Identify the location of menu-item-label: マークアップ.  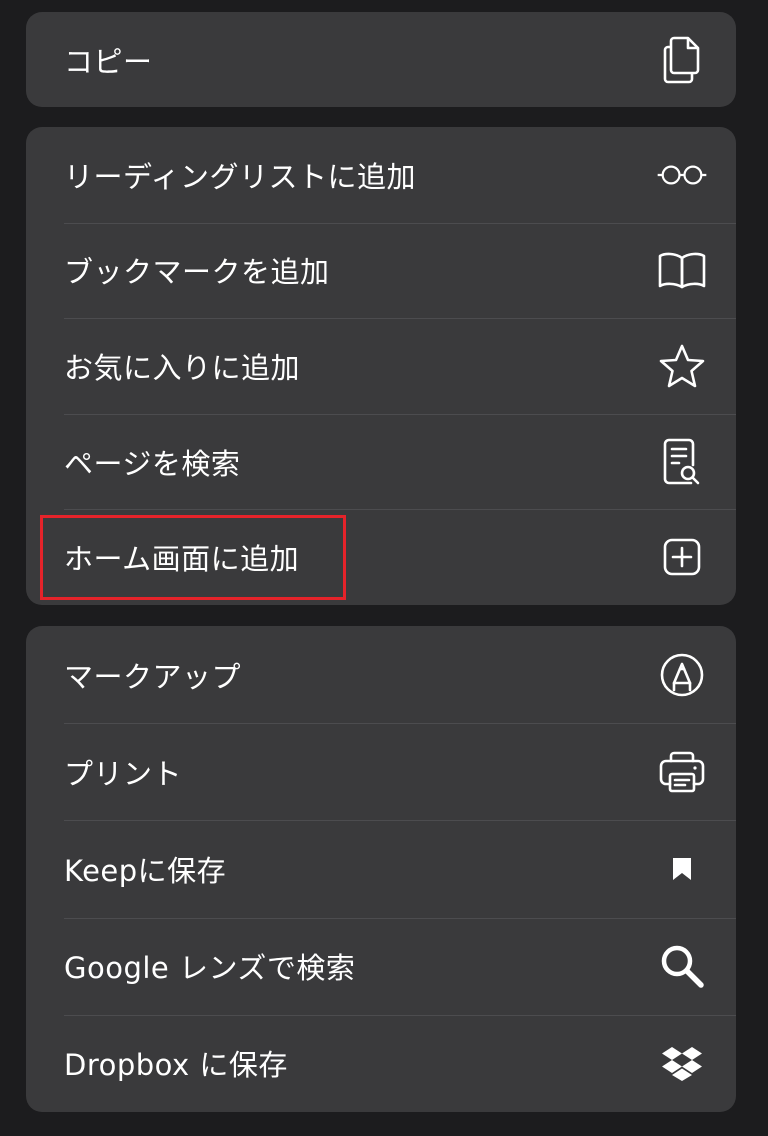
(153, 676).